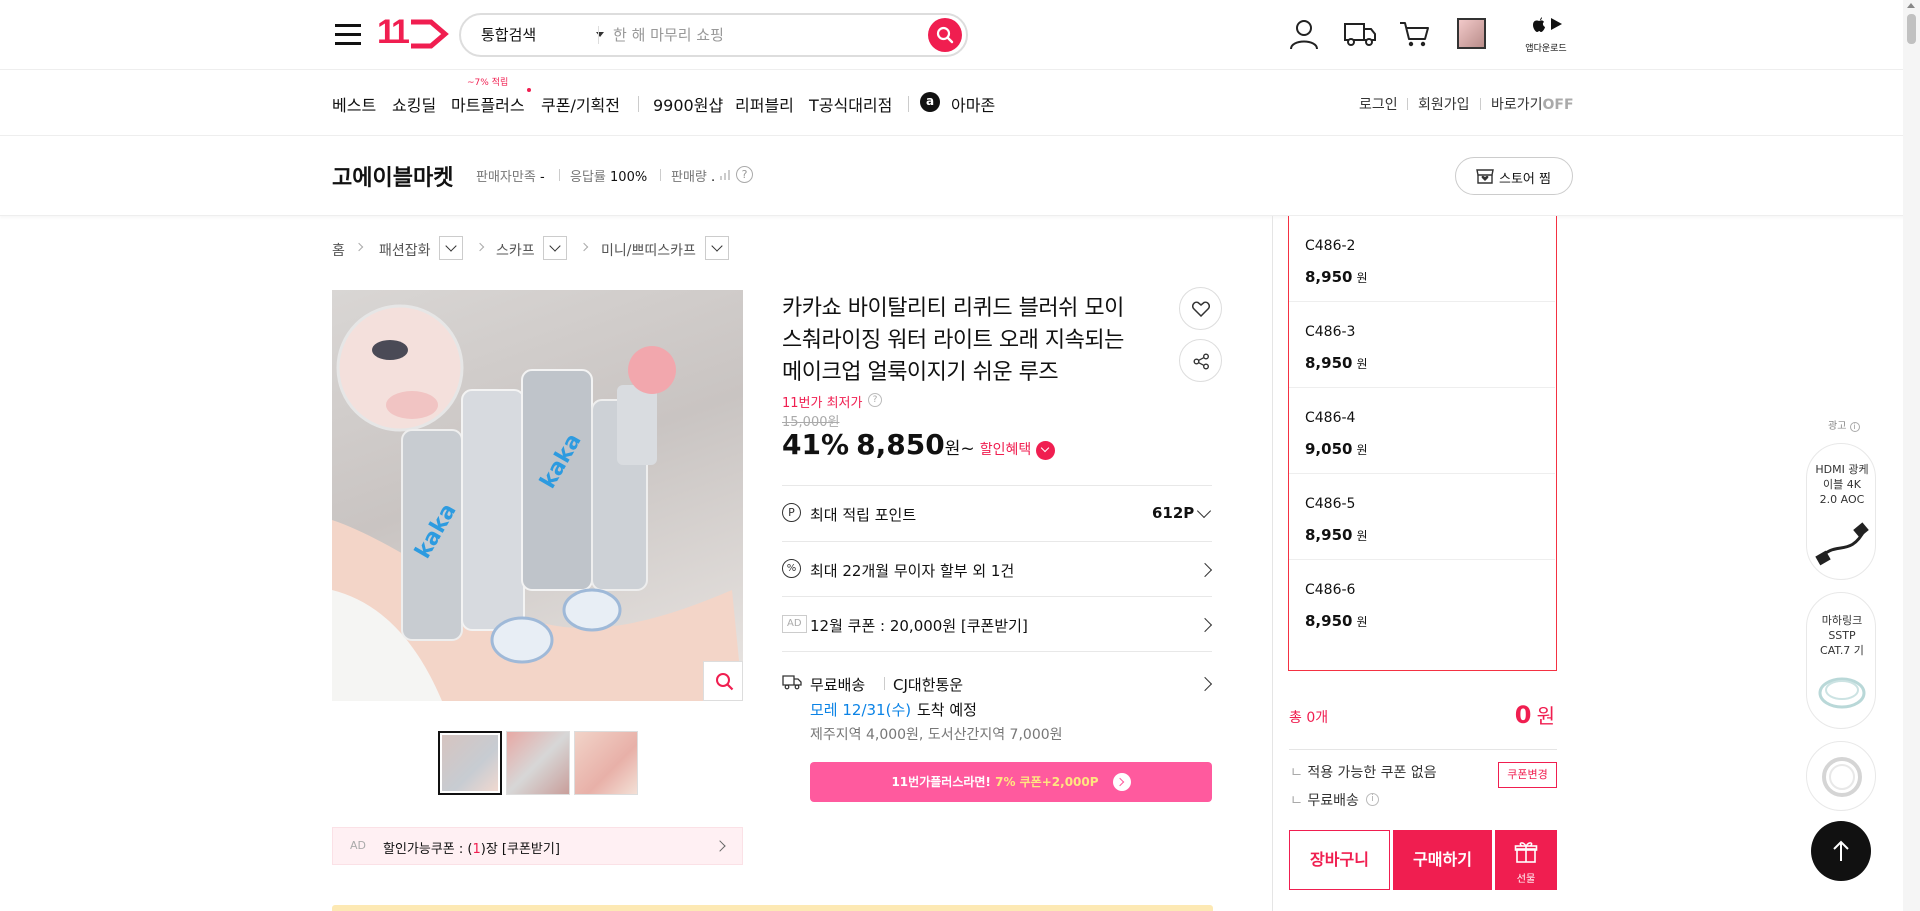 This screenshot has width=1920, height=911. I want to click on seller-sales: 판매량 ., so click(693, 175).